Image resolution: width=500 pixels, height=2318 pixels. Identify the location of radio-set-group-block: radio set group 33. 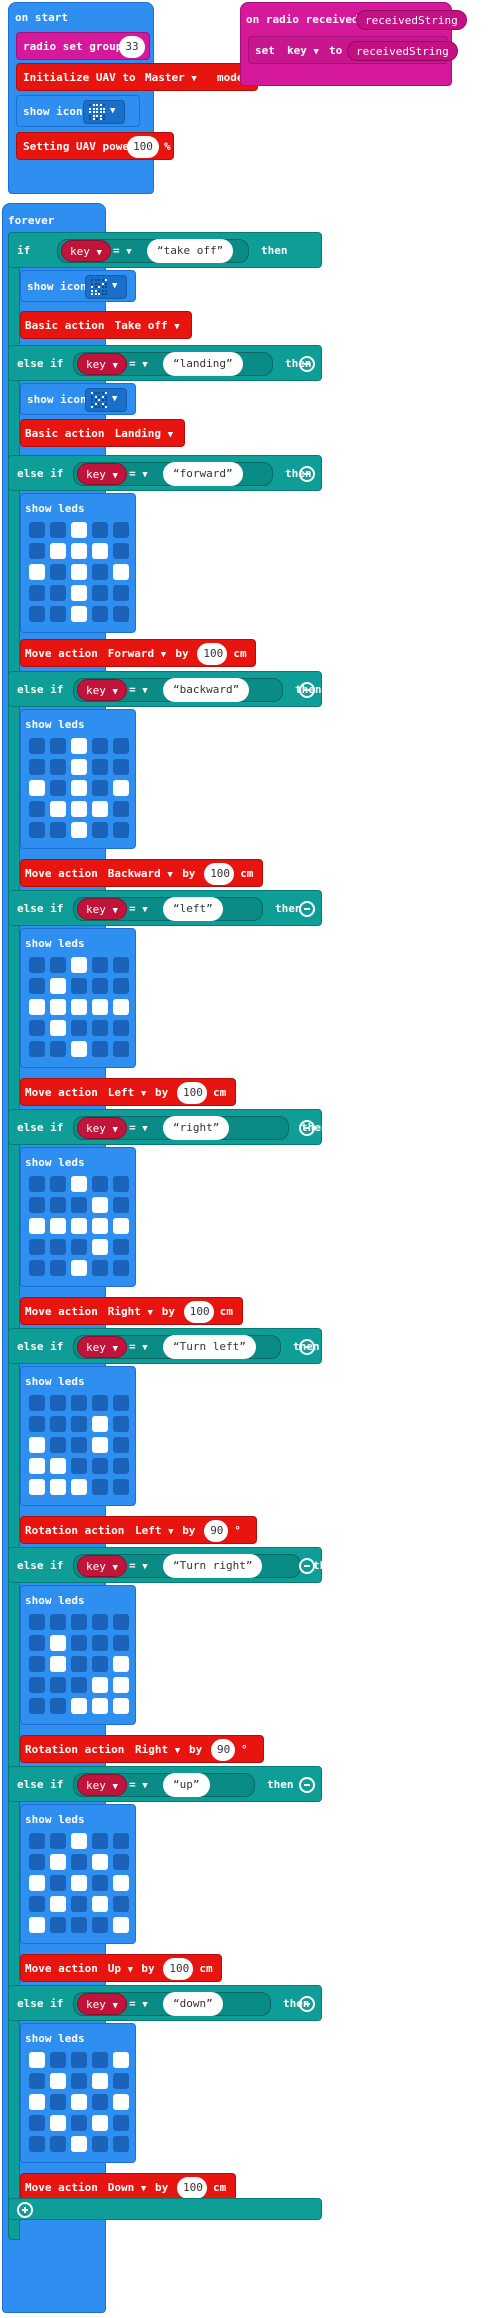
(83, 46).